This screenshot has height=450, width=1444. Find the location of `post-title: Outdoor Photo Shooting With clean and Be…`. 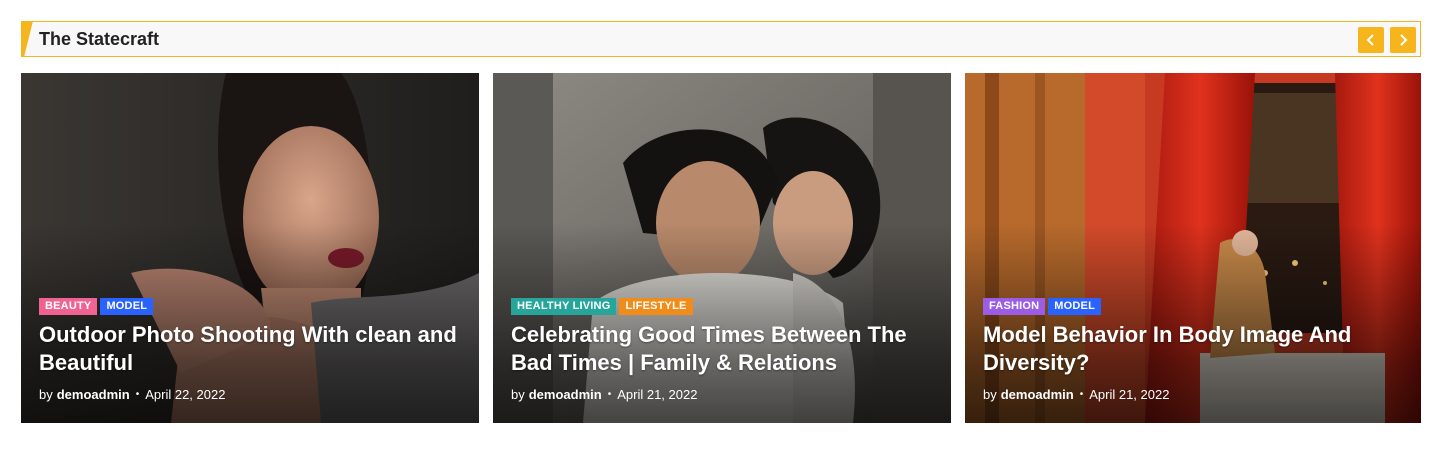

post-title: Outdoor Photo Shooting With clean and Be… is located at coordinates (254, 349).